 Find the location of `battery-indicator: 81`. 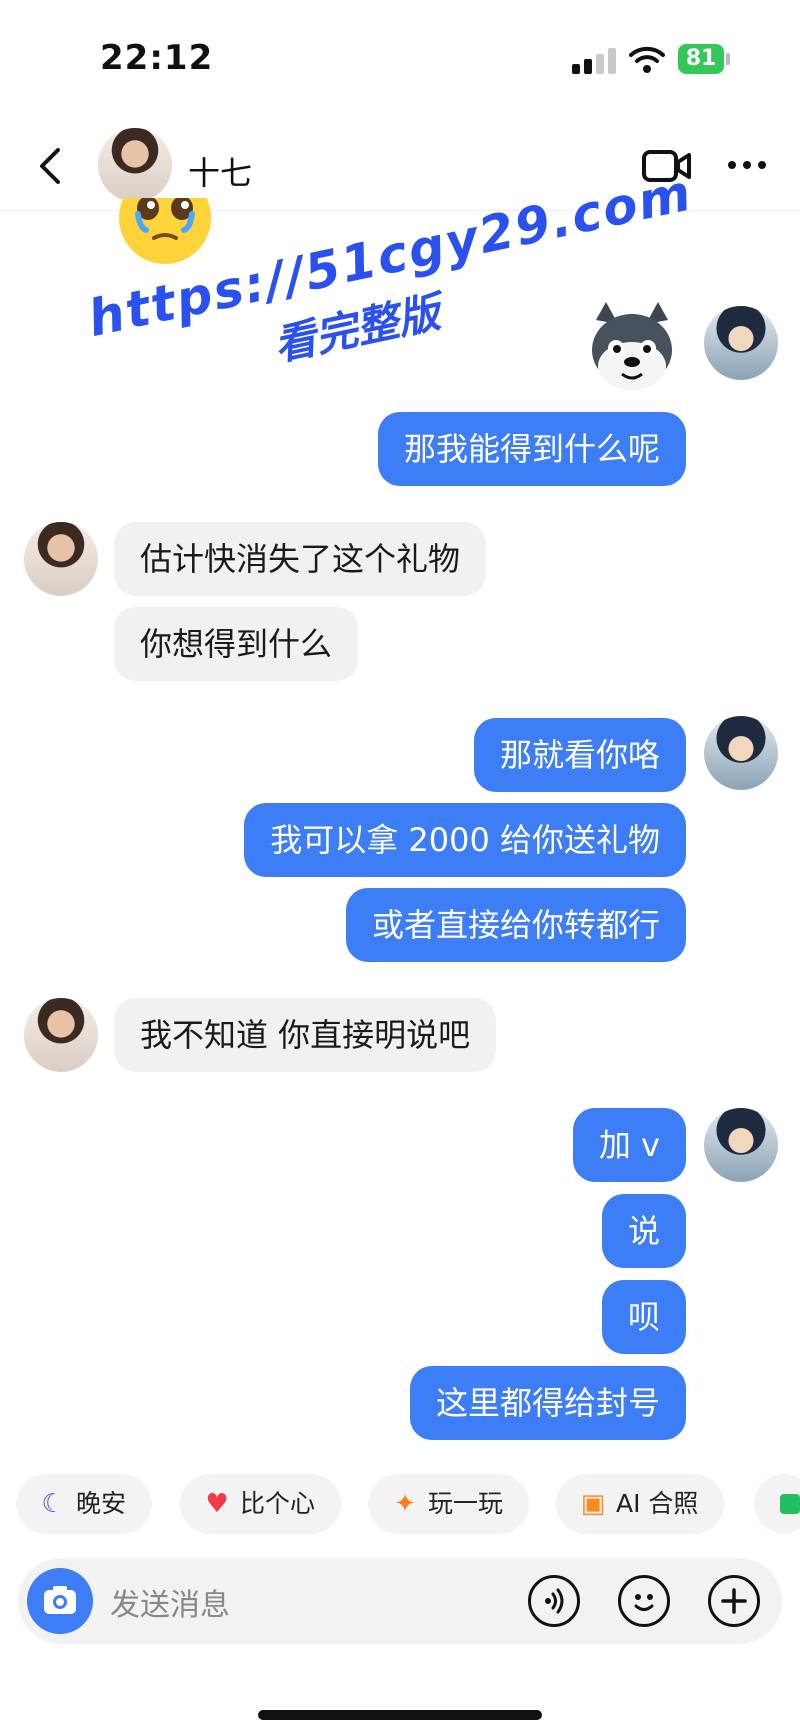

battery-indicator: 81 is located at coordinates (701, 59).